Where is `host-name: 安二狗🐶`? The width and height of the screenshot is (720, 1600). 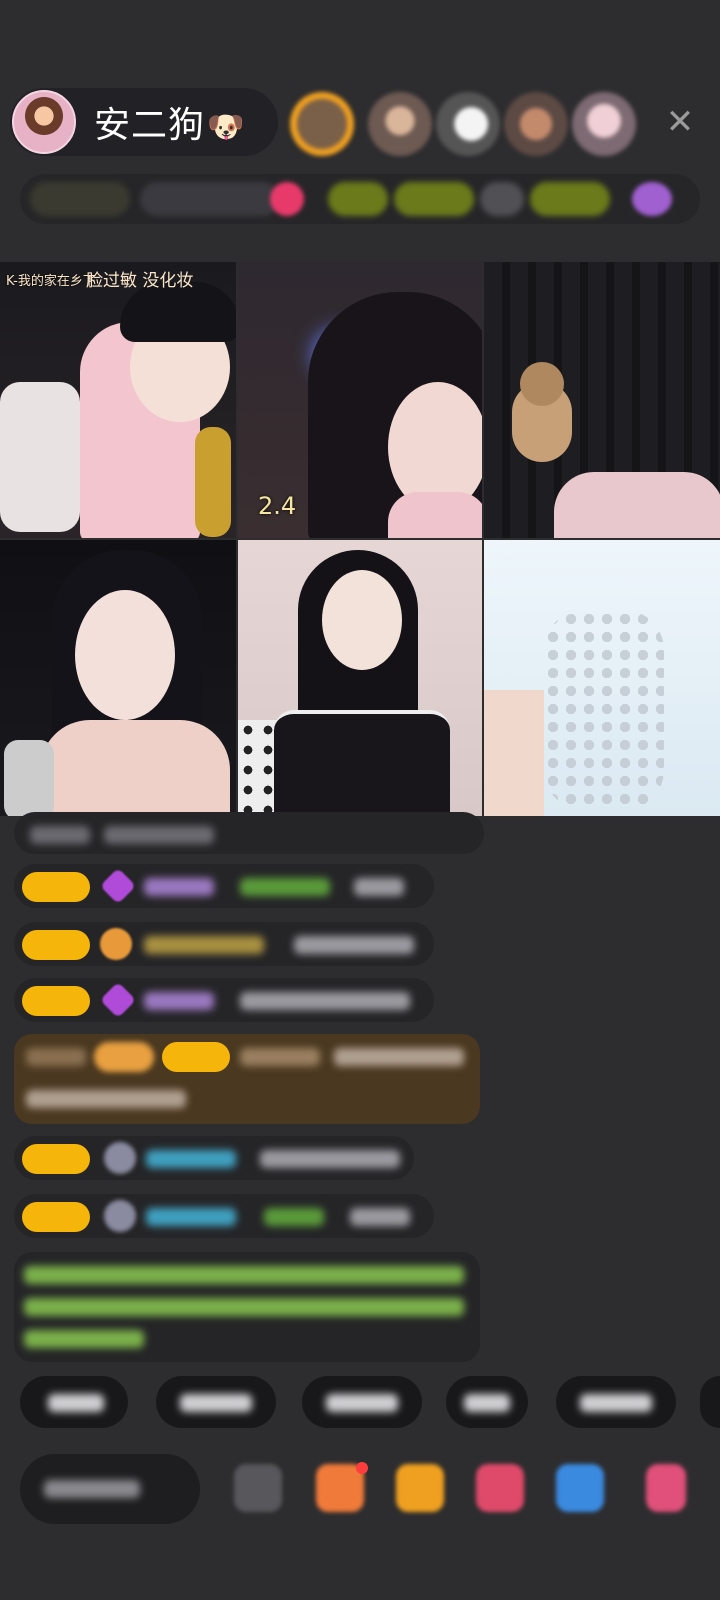
host-name: 安二狗🐶 is located at coordinates (169, 122).